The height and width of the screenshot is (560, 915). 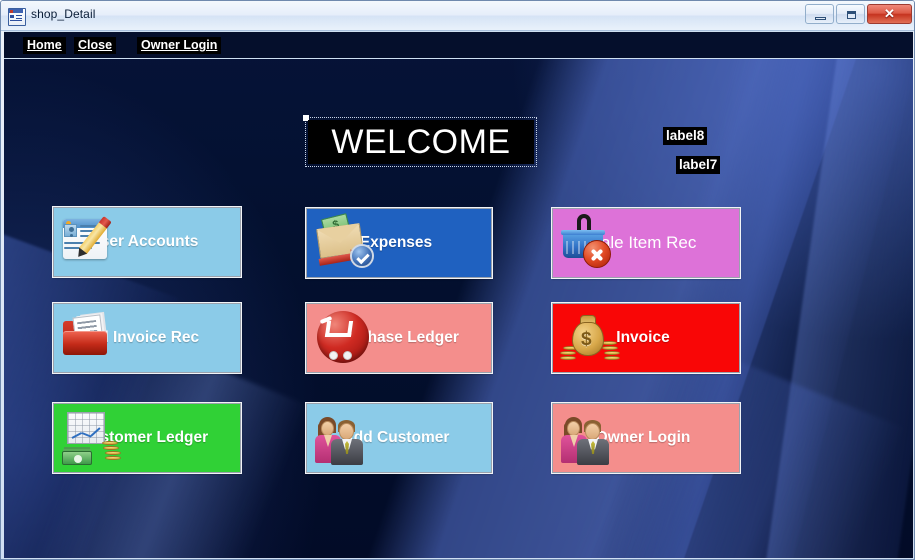 I want to click on maximize-icon, so click(x=851, y=15).